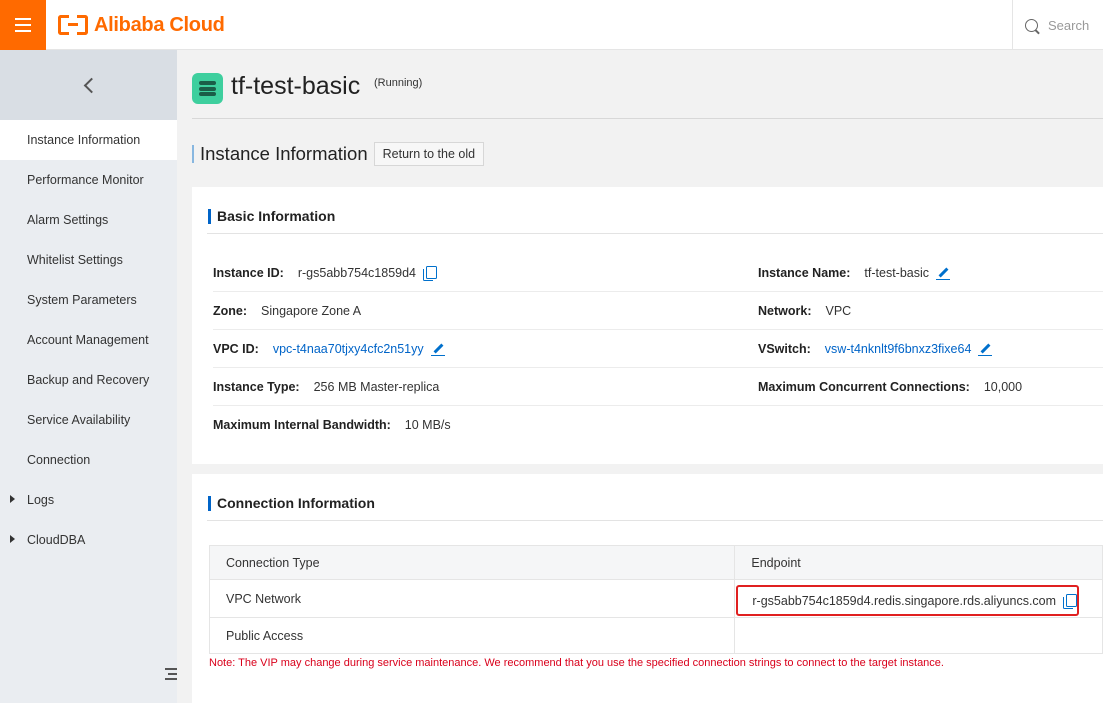 The width and height of the screenshot is (1103, 703). I want to click on sidebar-item-system-parameters: System Parameters, so click(88, 300).